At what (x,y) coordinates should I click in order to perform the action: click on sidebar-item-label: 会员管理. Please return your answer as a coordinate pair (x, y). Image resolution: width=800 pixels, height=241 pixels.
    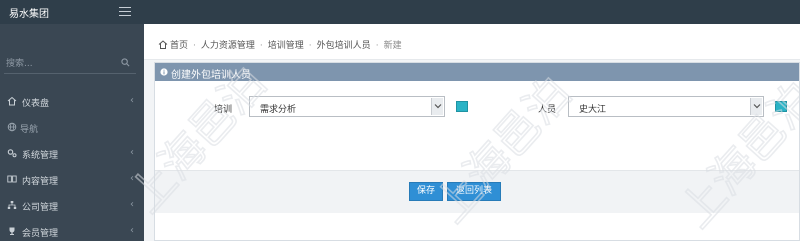
    Looking at the image, I should click on (40, 234).